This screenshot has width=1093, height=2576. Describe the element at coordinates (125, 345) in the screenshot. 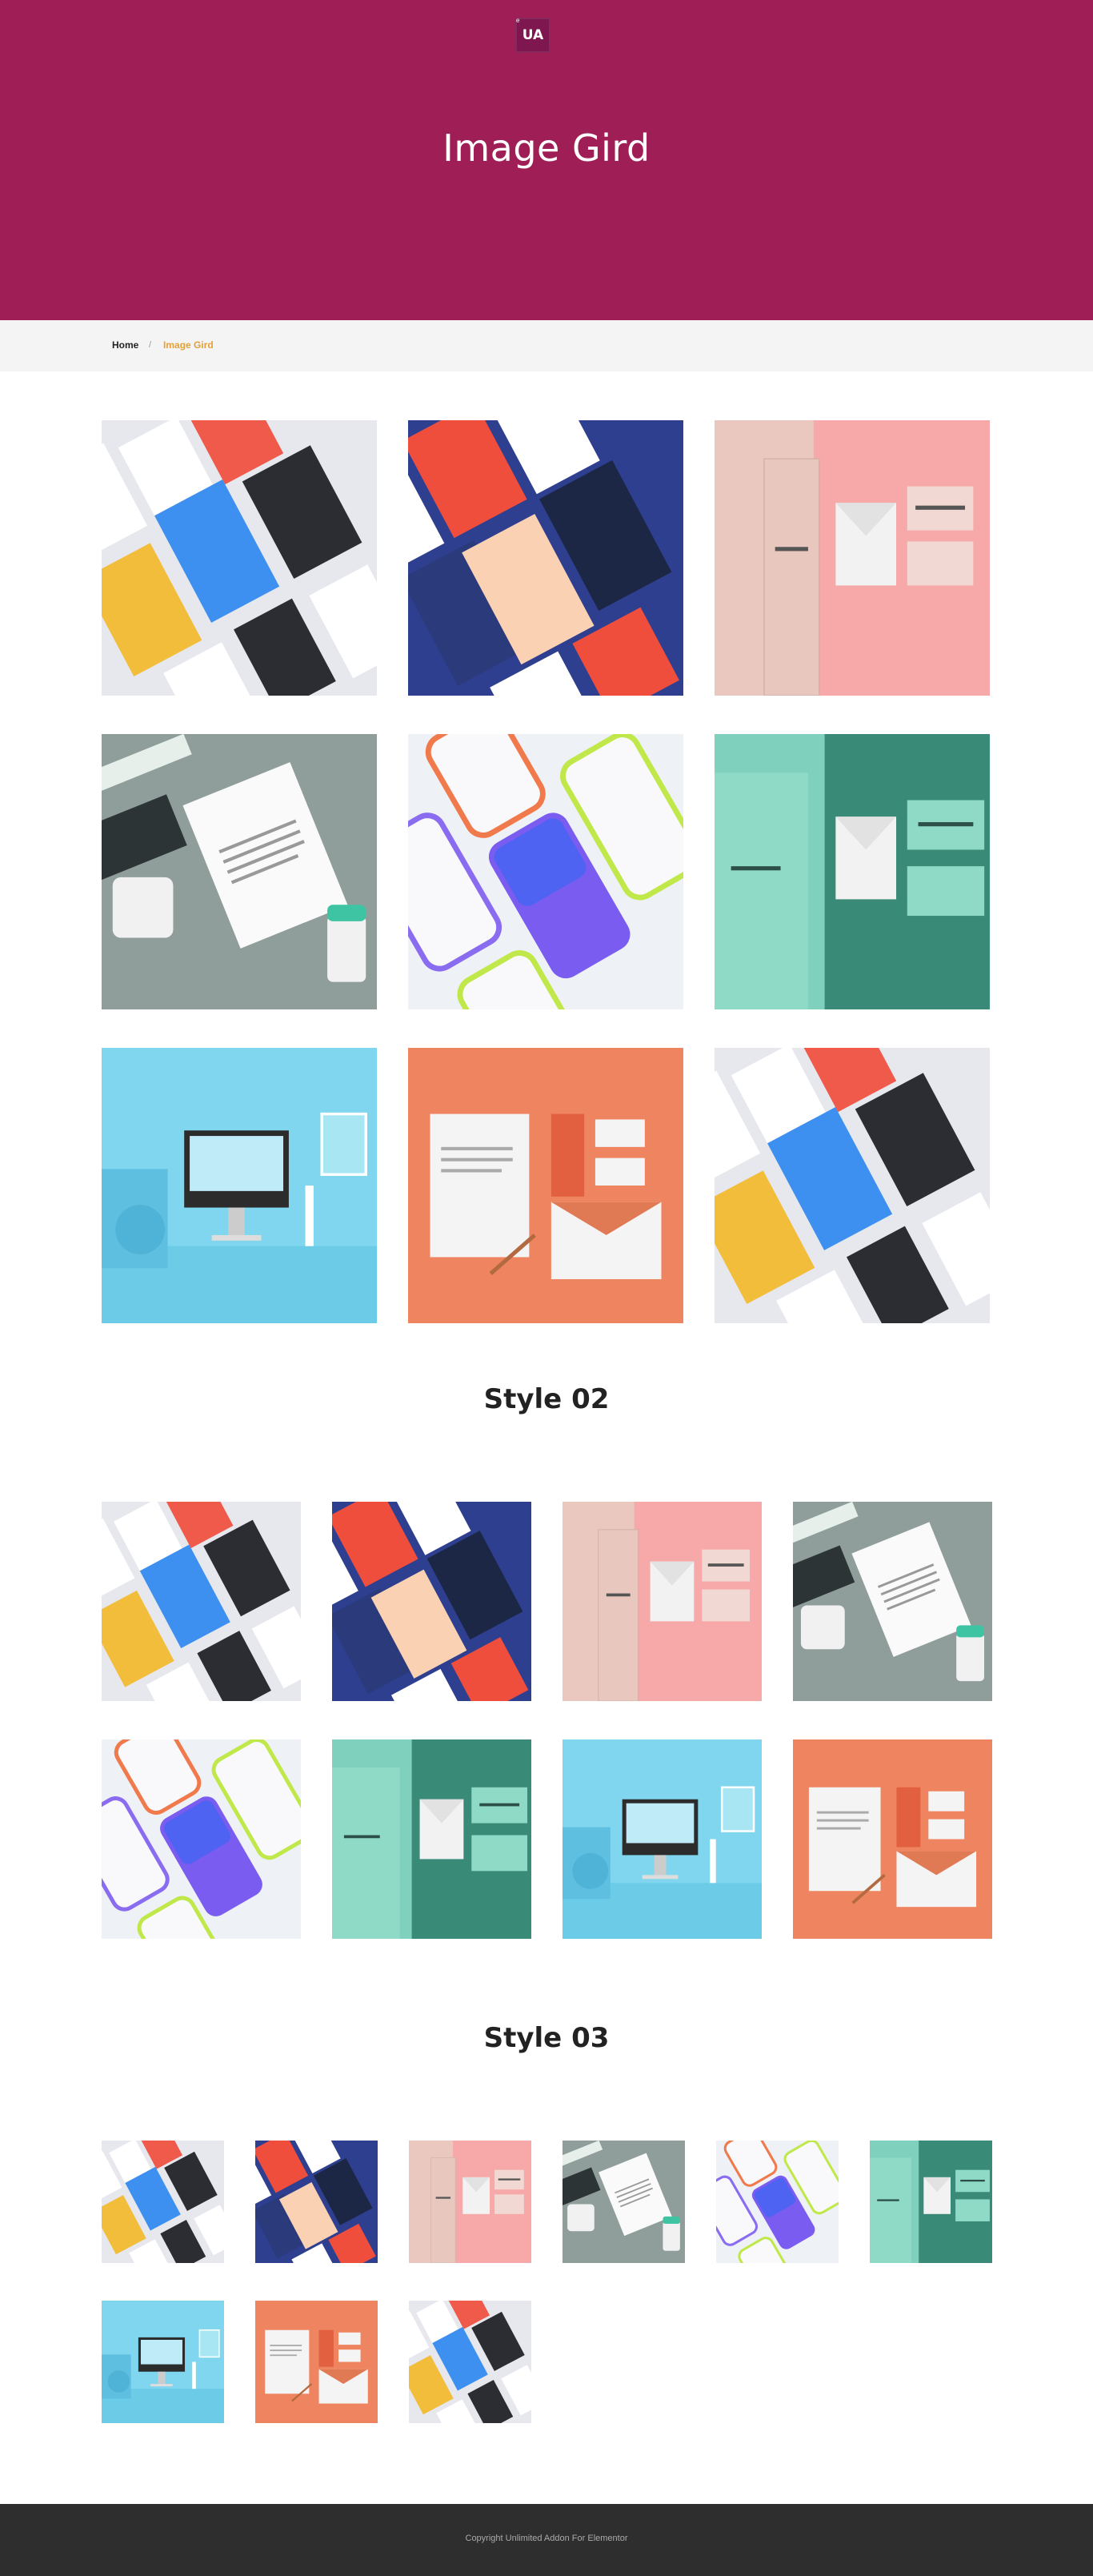

I see `breadcrumb-home-link: Home` at that location.